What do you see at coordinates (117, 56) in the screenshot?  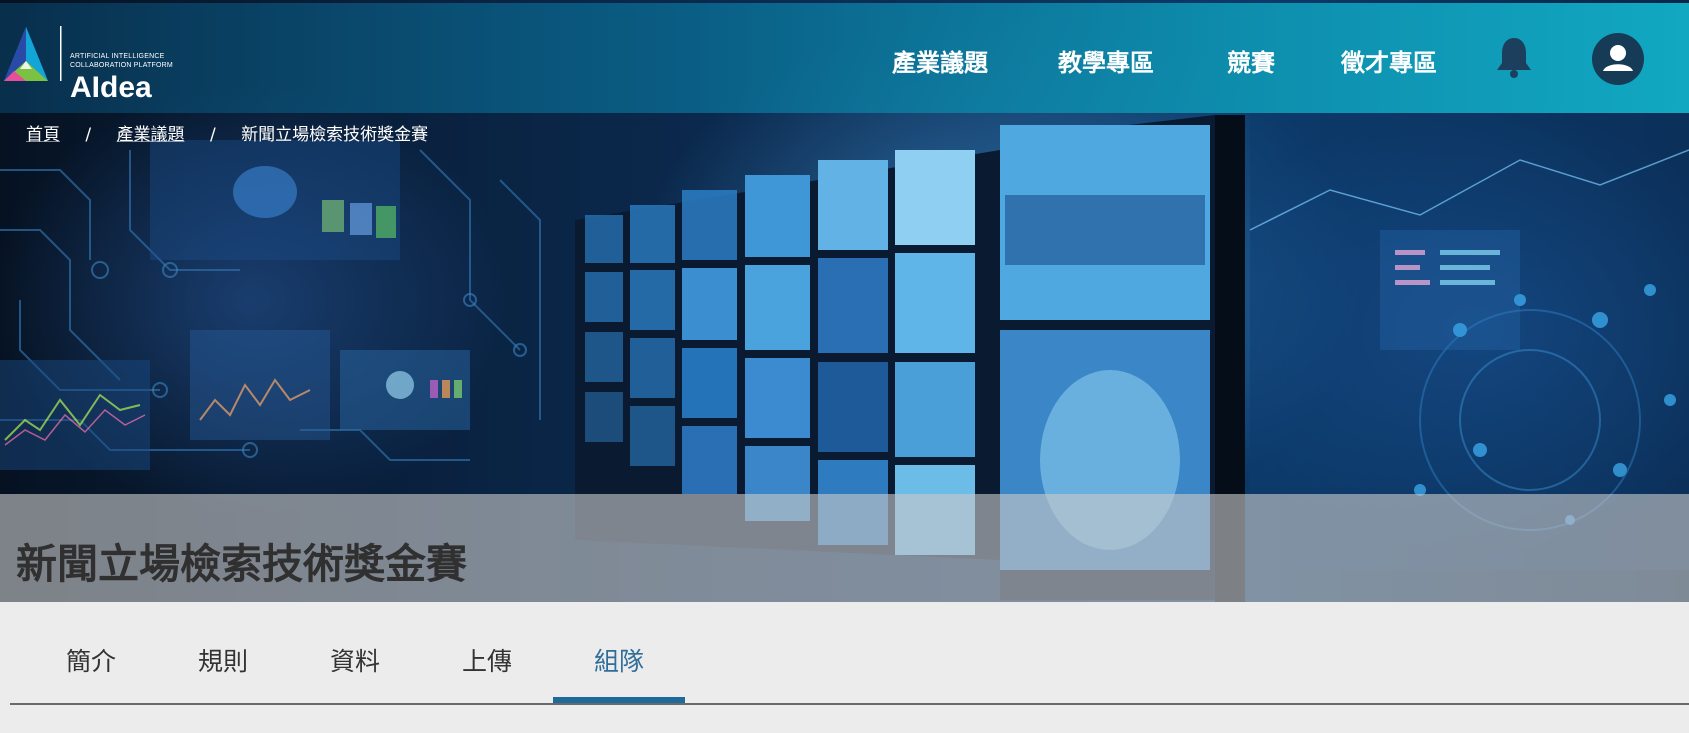 I see `logo-tagline-line1: ARTIFICIAL INTELLIGENCE` at bounding box center [117, 56].